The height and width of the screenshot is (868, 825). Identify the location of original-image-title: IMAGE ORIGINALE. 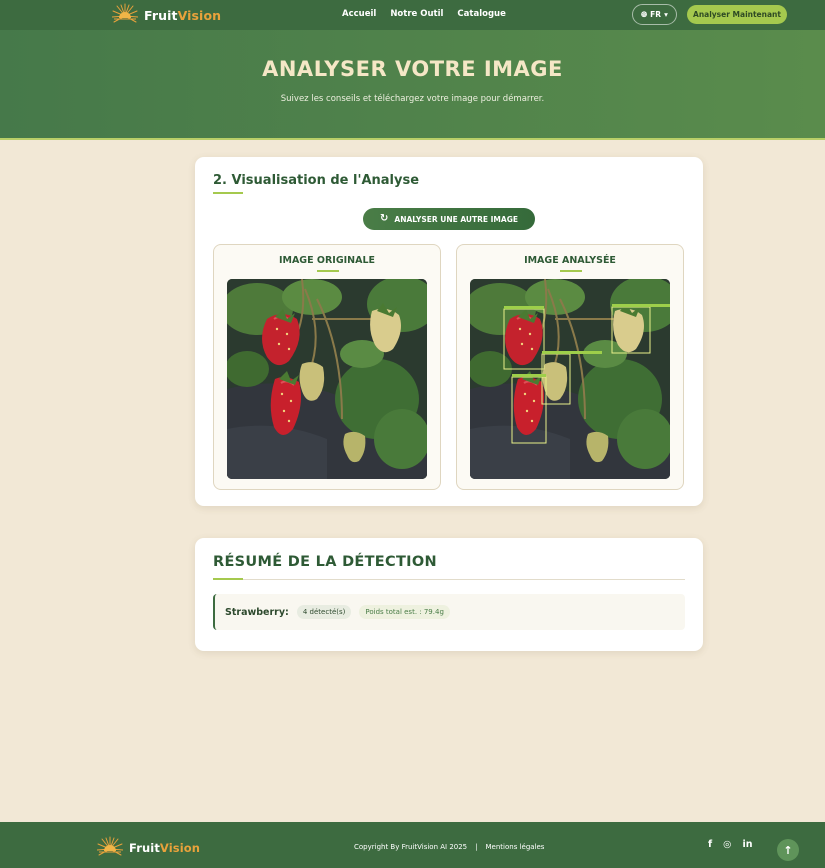
(327, 260).